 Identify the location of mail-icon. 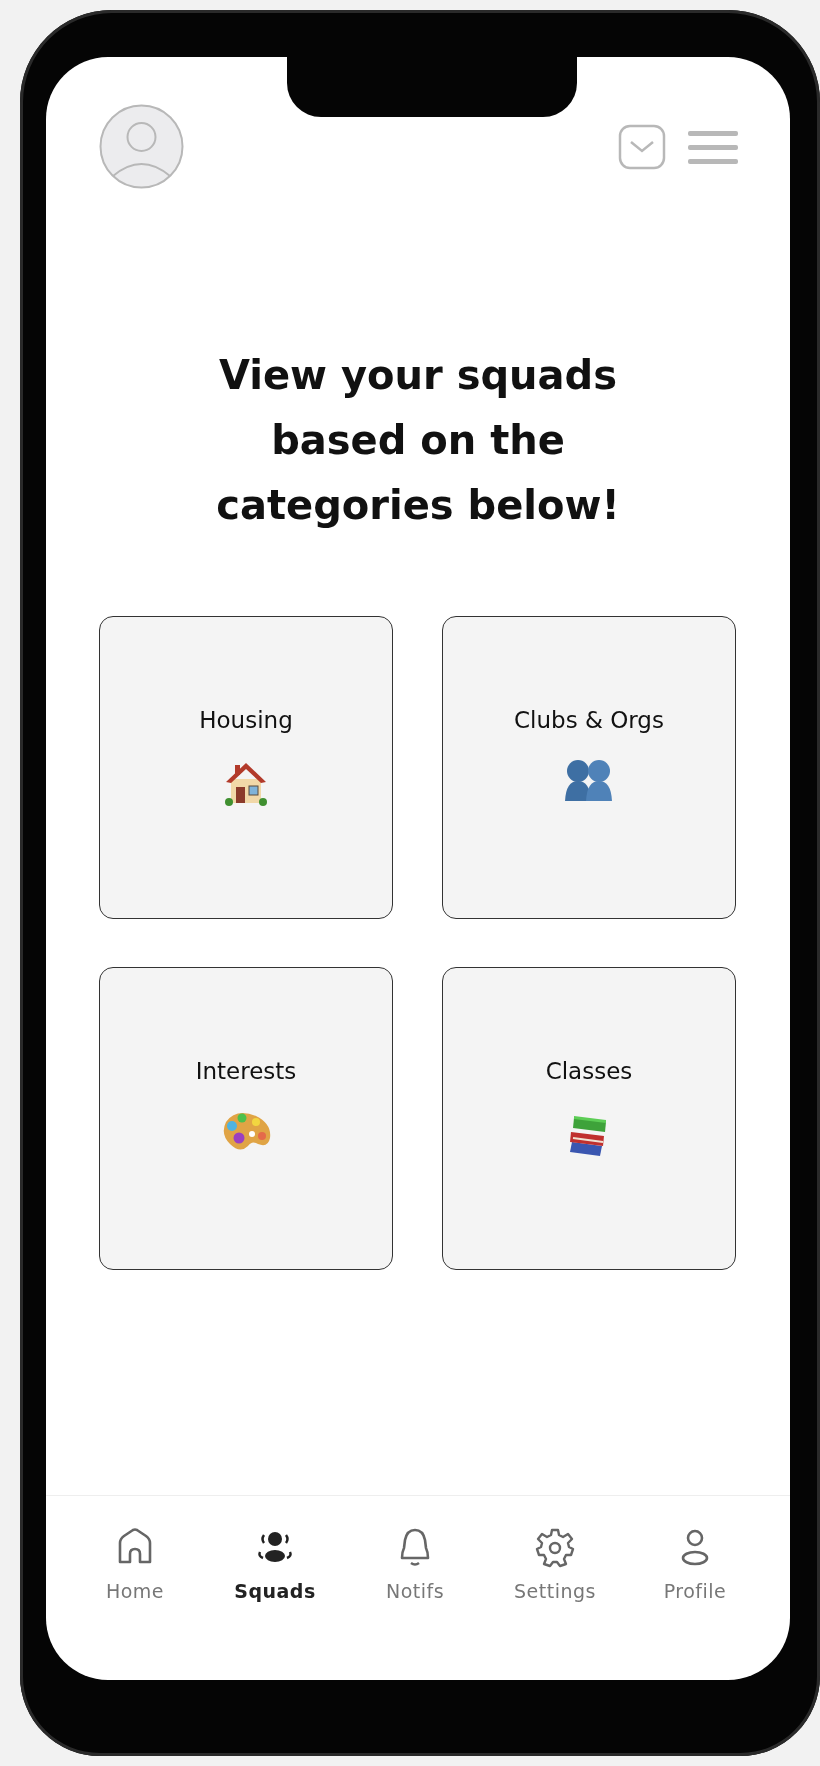
(642, 146).